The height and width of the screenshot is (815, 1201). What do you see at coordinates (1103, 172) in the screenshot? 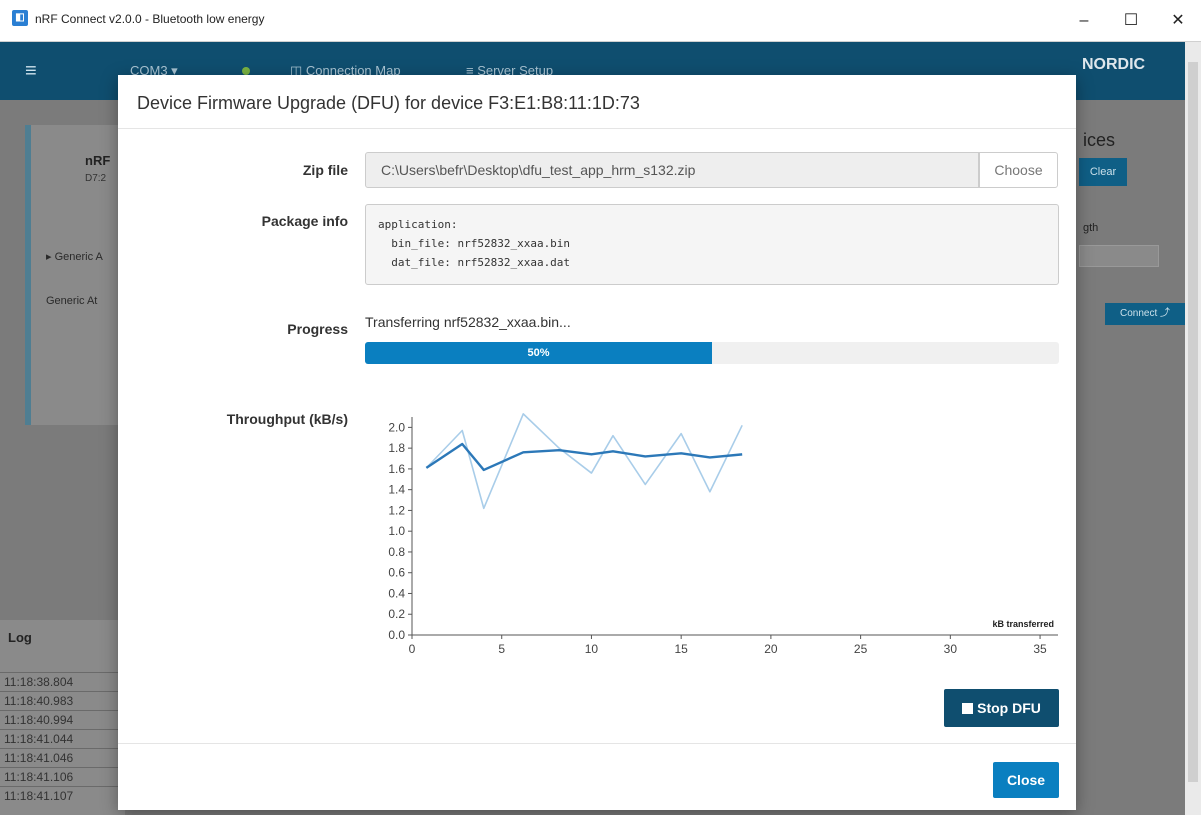
I see `clear-button: Clear` at bounding box center [1103, 172].